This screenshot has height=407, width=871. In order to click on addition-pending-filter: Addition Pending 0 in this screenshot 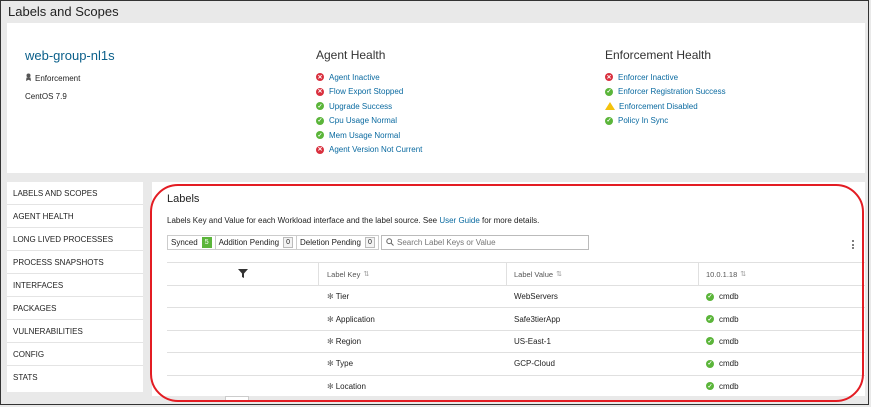, I will do `click(255, 242)`.